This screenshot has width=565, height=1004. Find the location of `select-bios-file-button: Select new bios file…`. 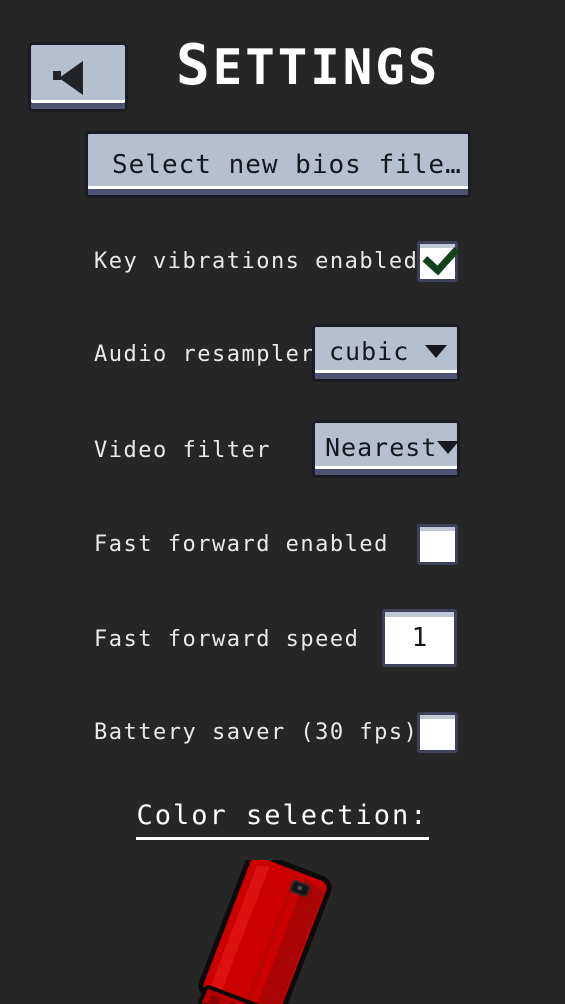

select-bios-file-button: Select new bios file… is located at coordinates (278, 164).